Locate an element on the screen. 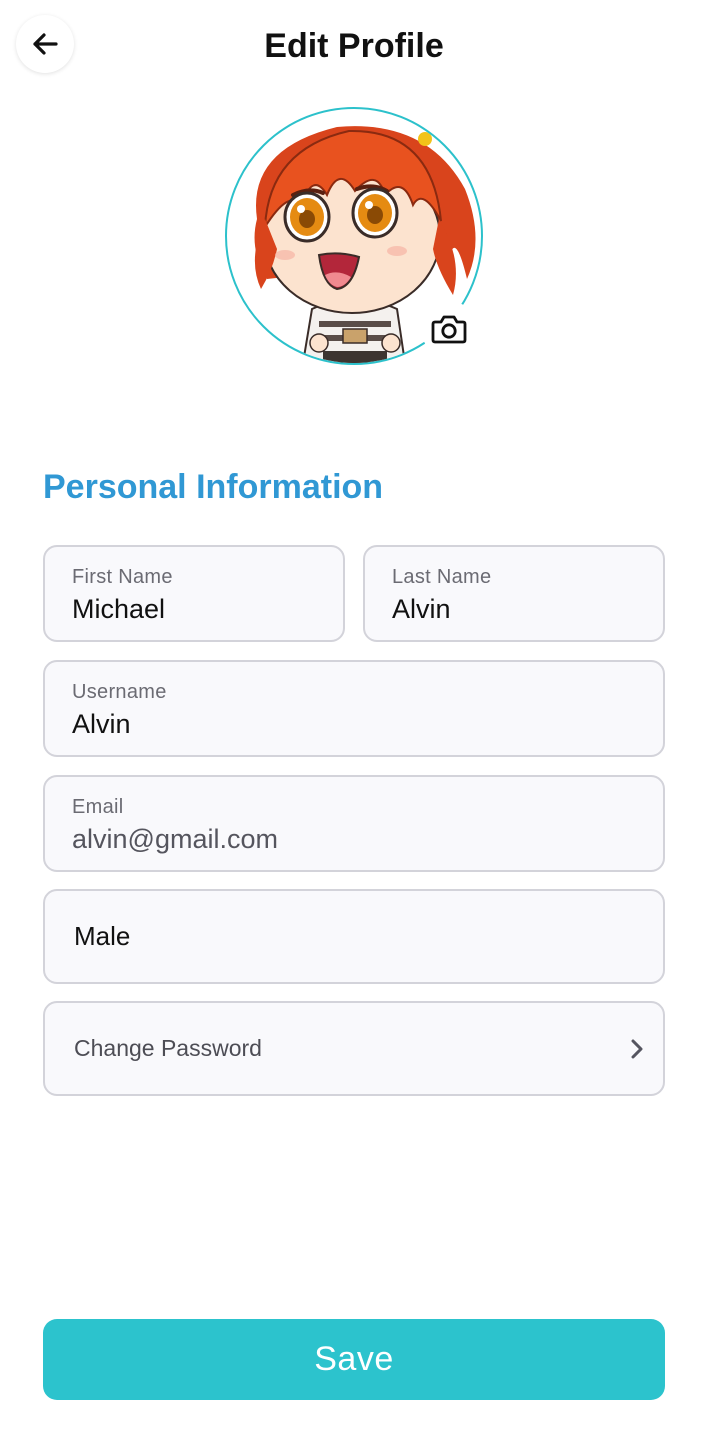  last-name-value: Alvin is located at coordinates (421, 609).